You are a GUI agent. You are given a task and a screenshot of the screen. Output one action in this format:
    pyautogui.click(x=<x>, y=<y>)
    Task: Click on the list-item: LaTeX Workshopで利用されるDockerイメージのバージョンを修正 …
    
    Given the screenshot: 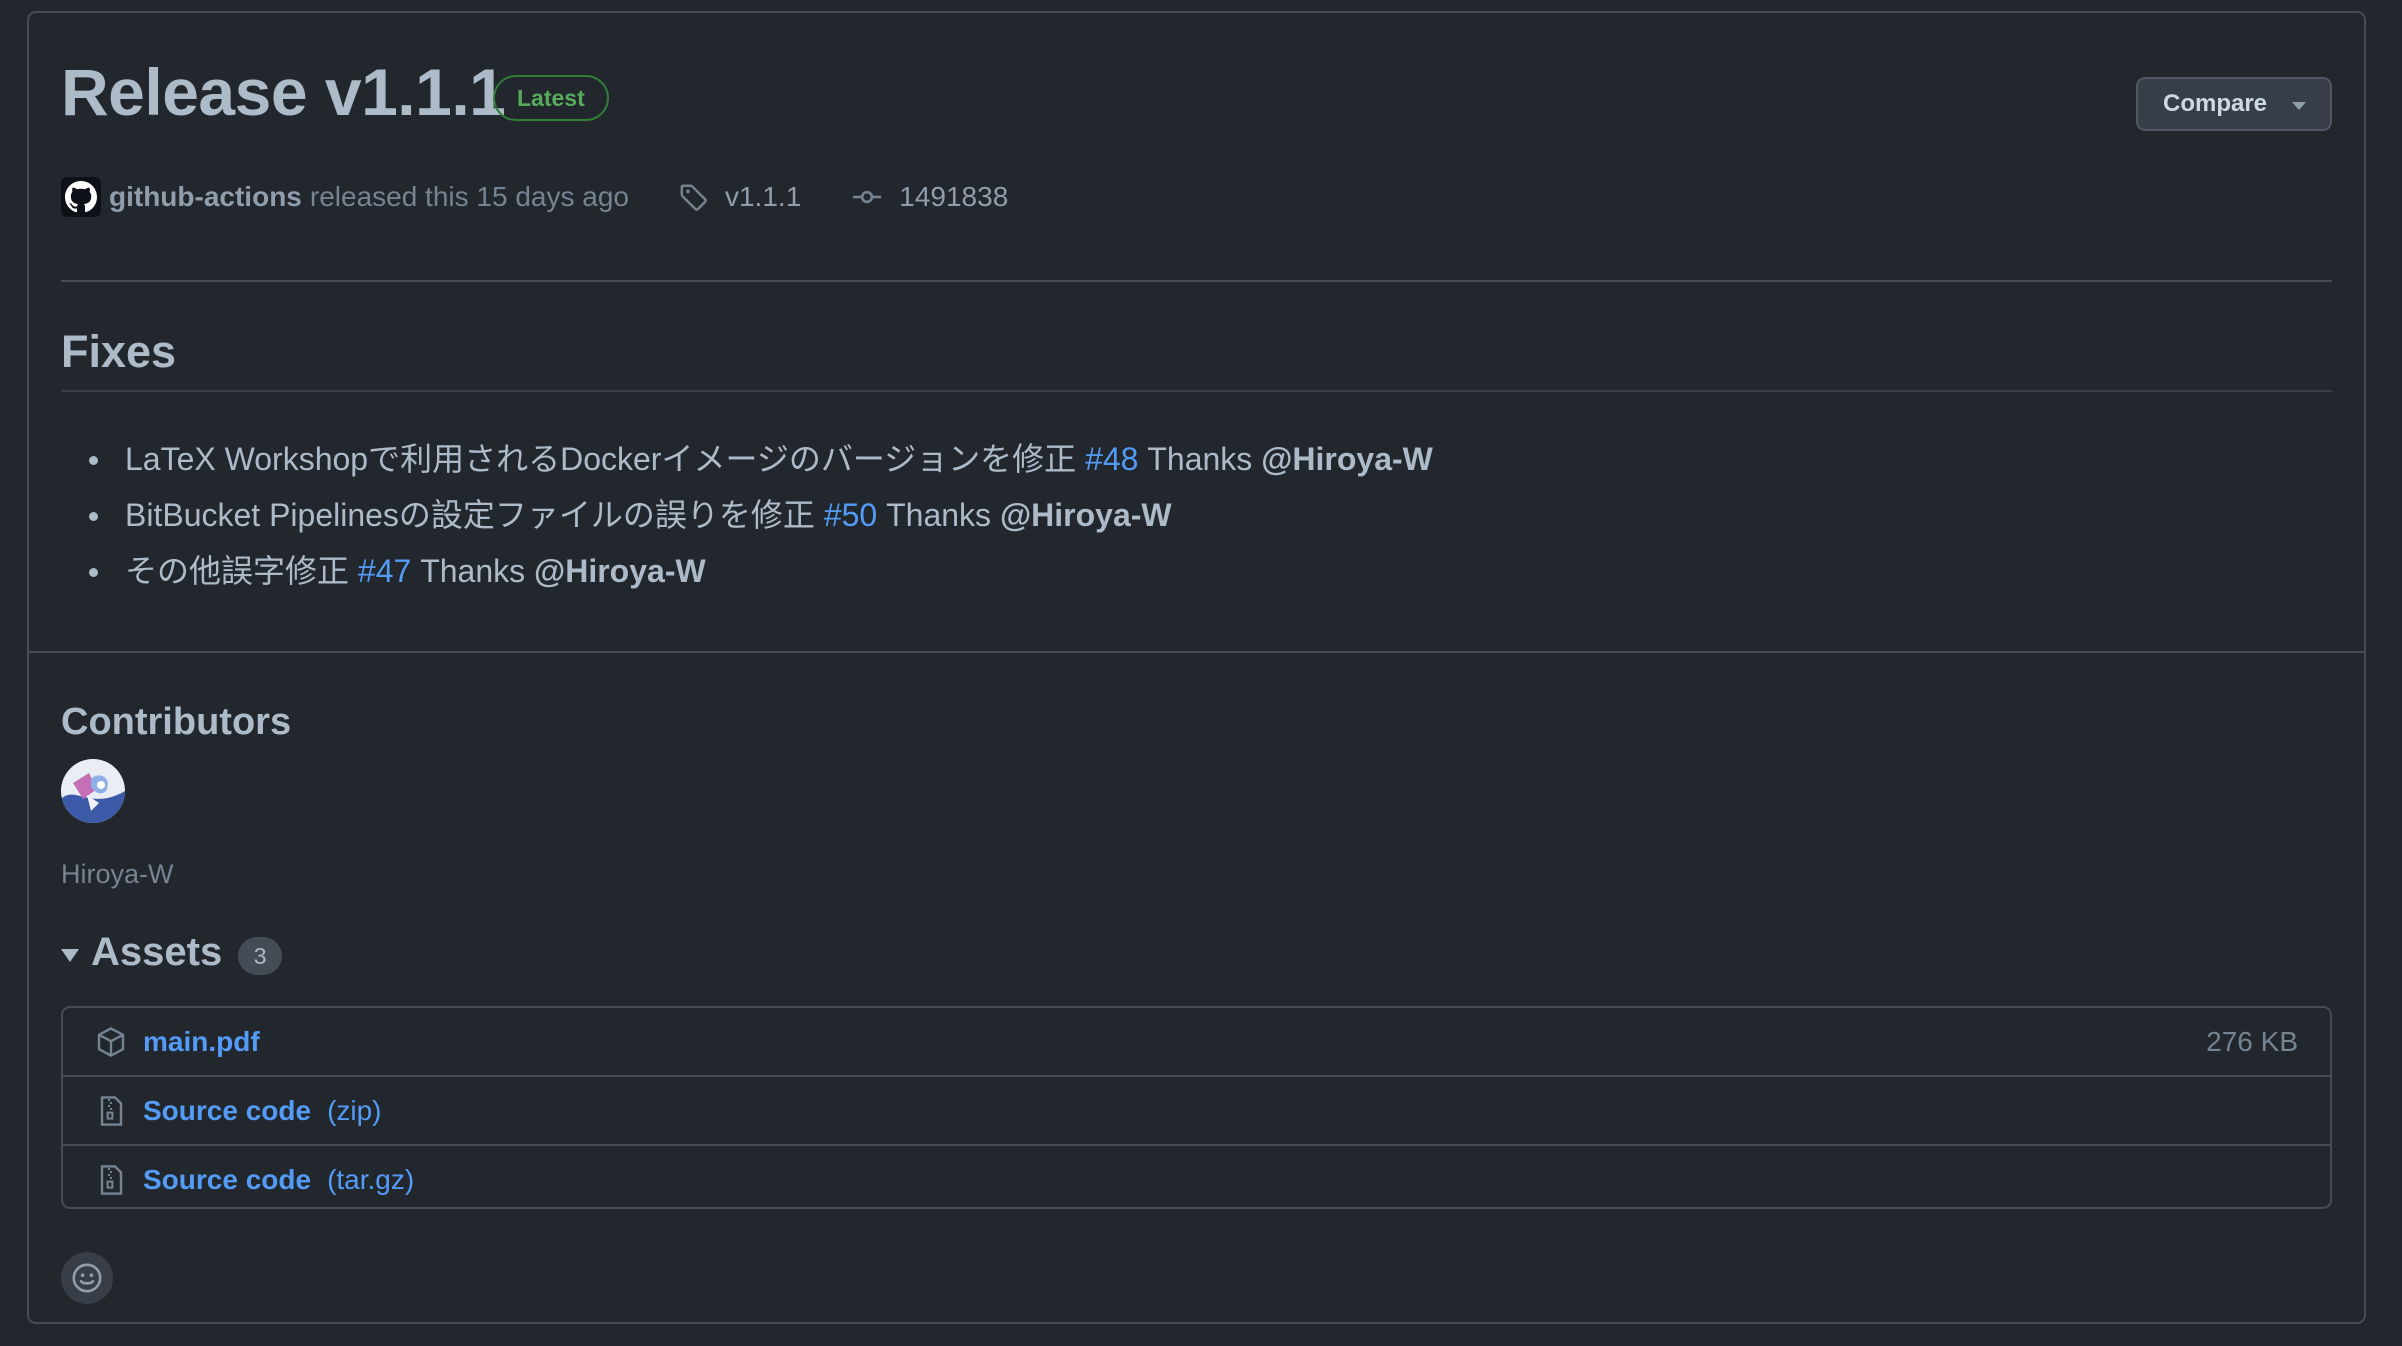 What is the action you would take?
    pyautogui.click(x=747, y=459)
    